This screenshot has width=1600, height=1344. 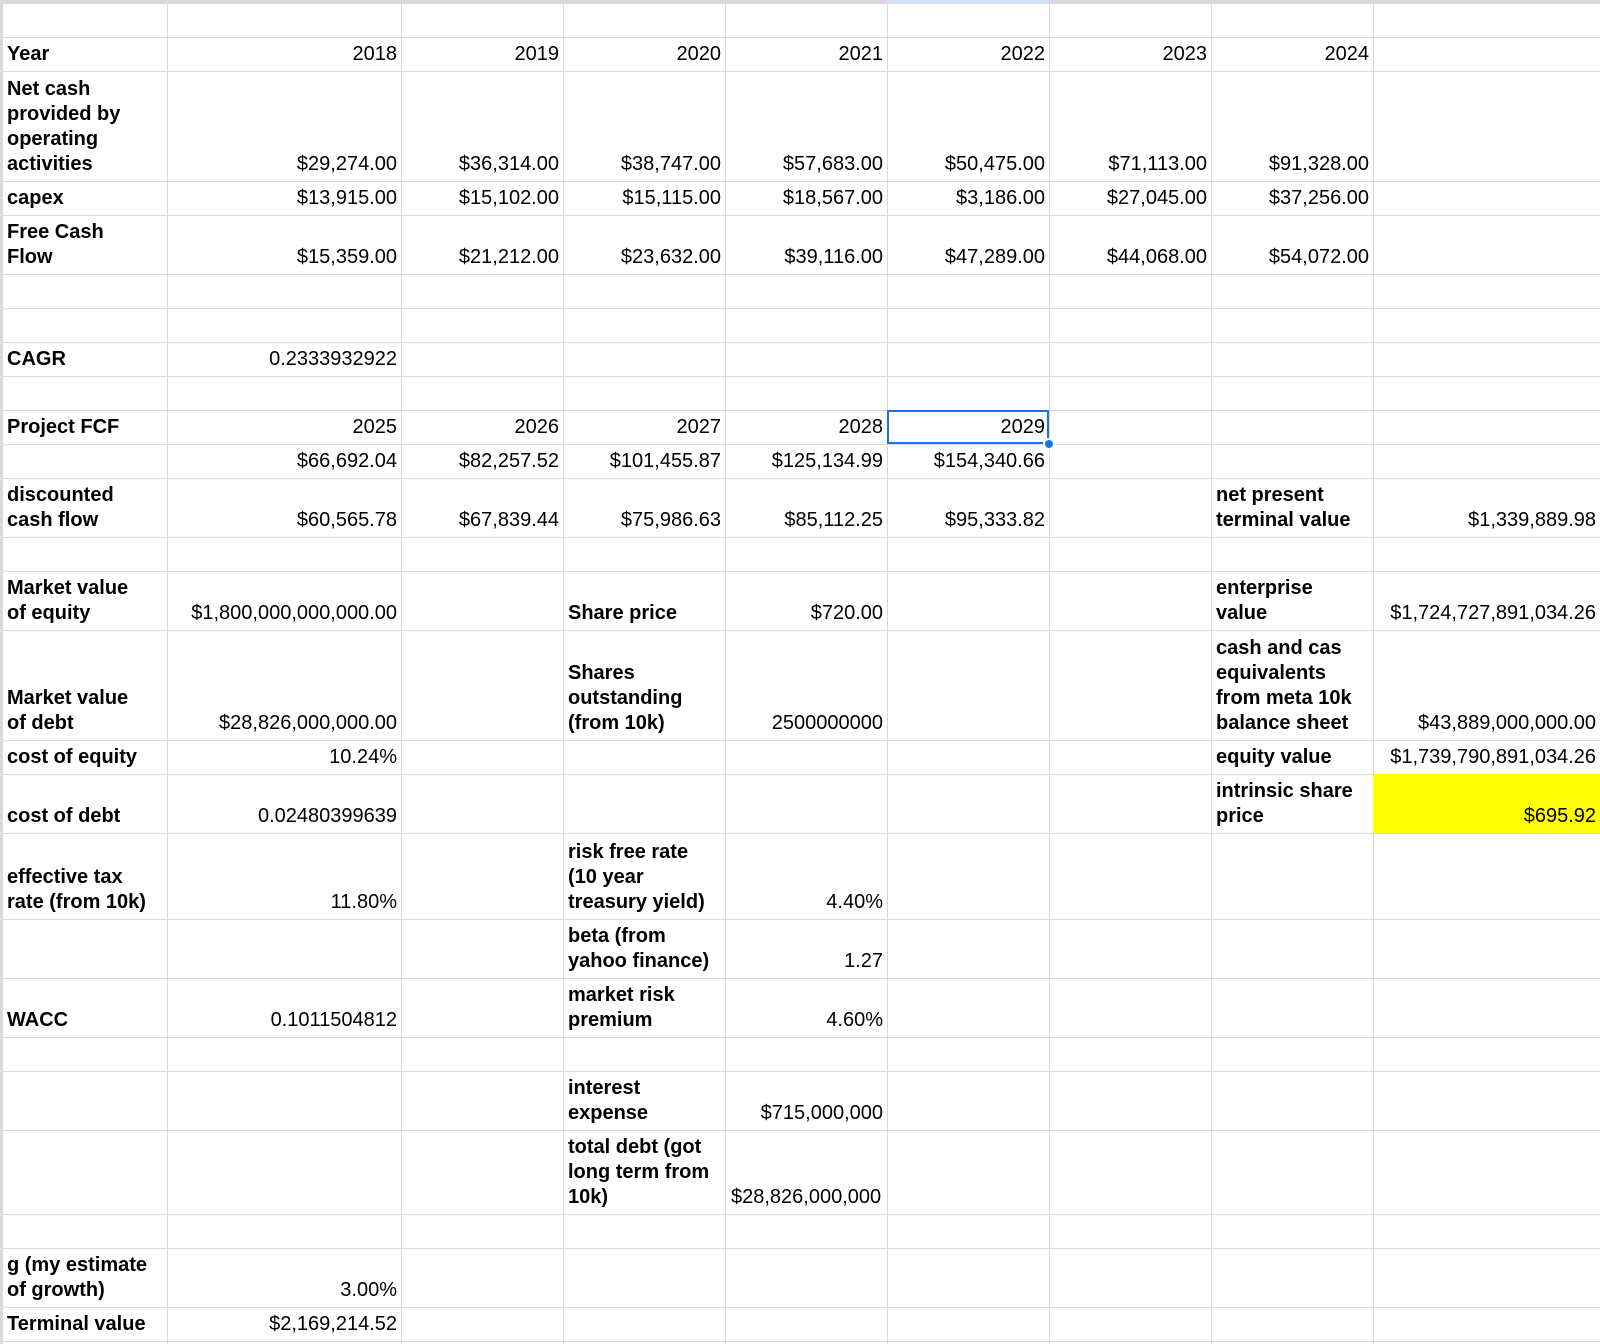 I want to click on risk-free-rate-value: 4.40%, so click(x=806, y=876).